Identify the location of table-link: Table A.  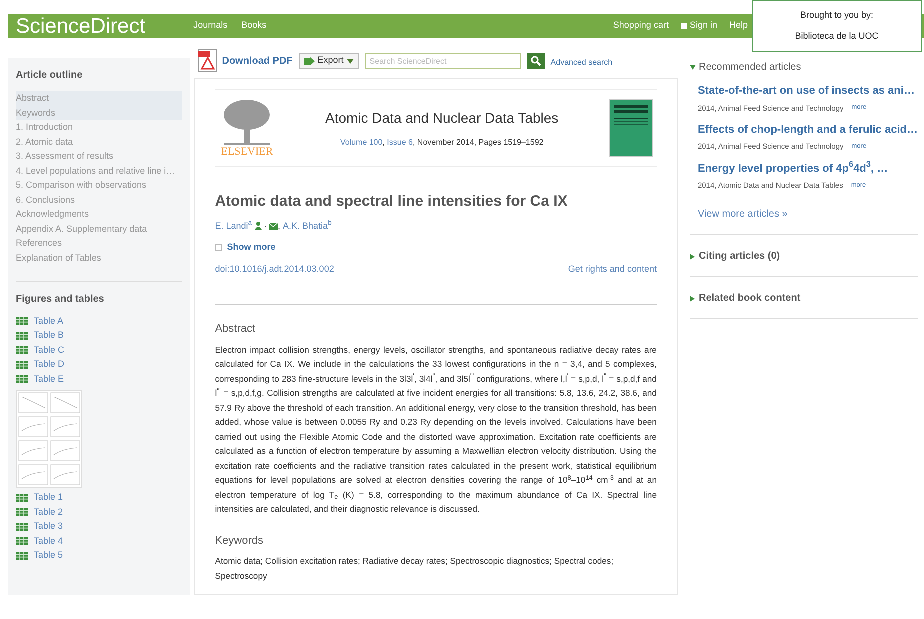
(49, 321).